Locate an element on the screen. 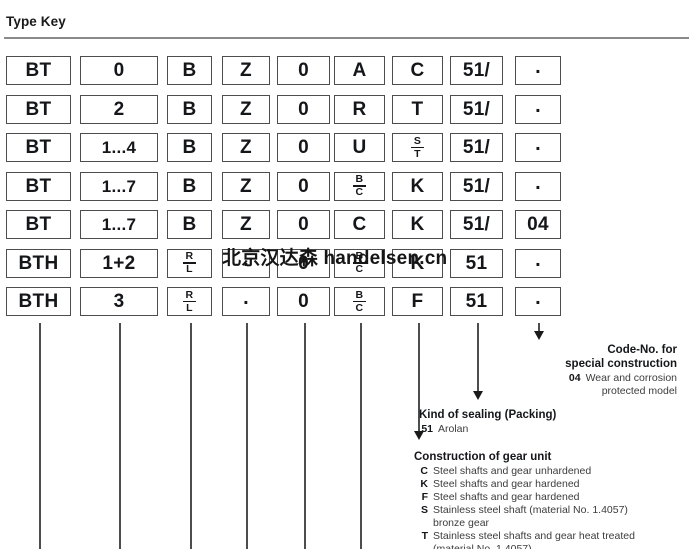 This screenshot has height=549, width=689. annotation-value: Wear and corrosion is located at coordinates (631, 378).